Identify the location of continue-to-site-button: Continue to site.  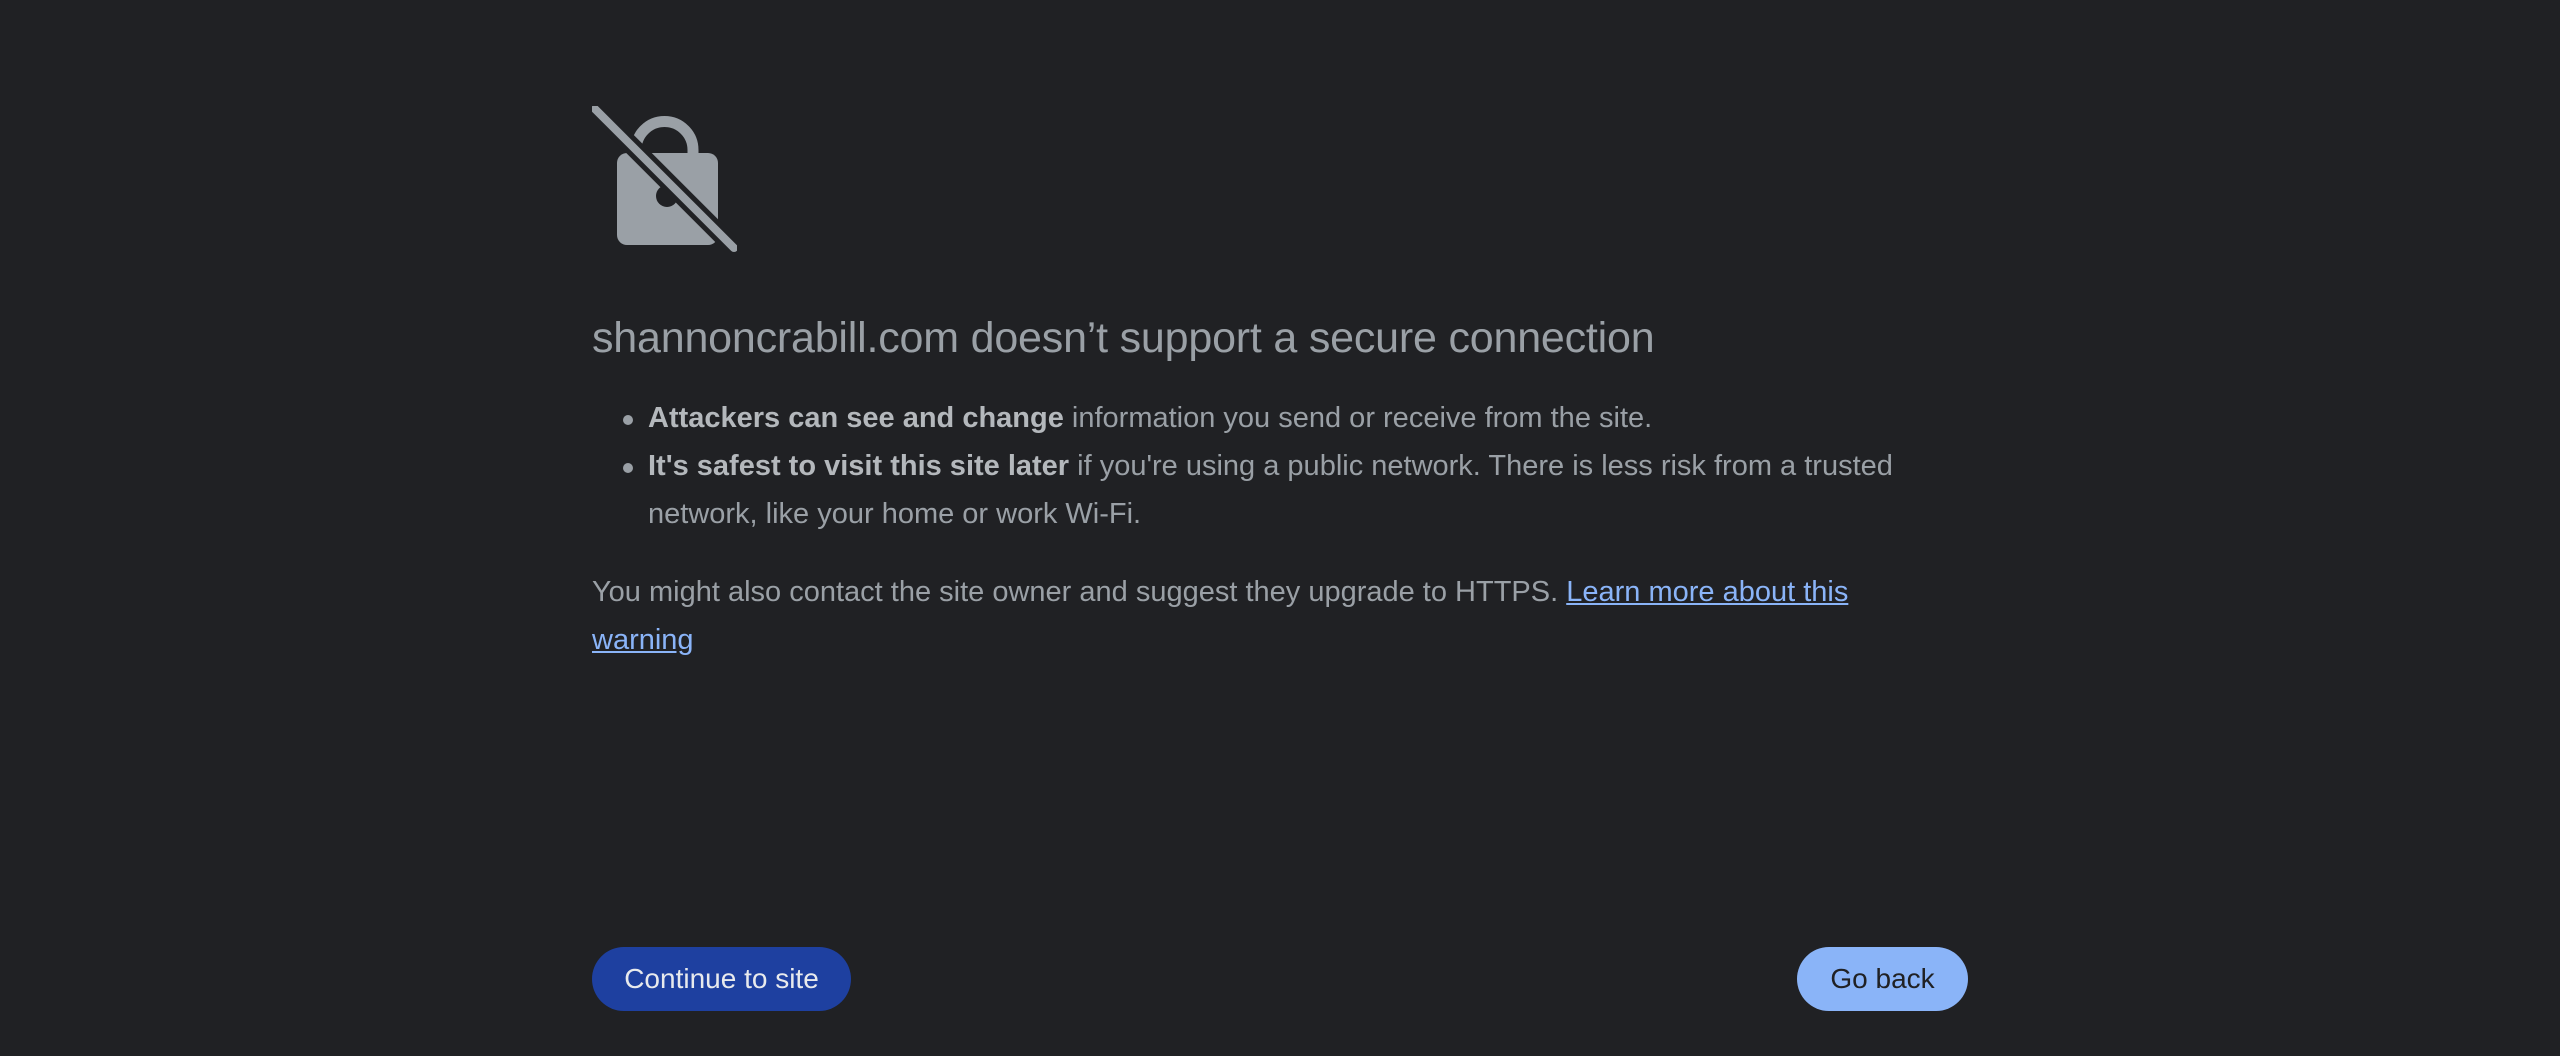
(721, 979).